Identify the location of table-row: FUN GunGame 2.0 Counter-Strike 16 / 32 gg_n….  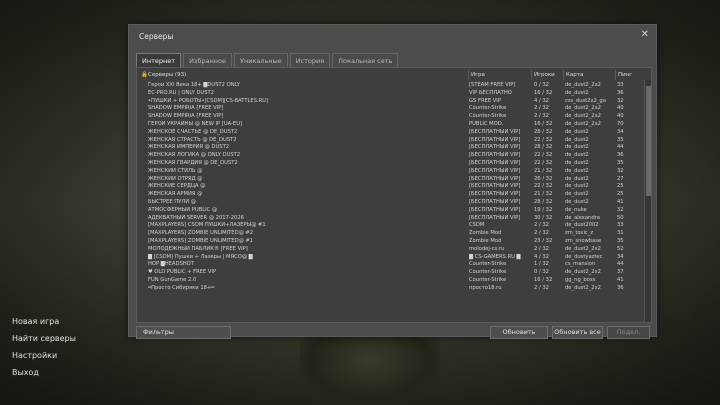
(390, 281).